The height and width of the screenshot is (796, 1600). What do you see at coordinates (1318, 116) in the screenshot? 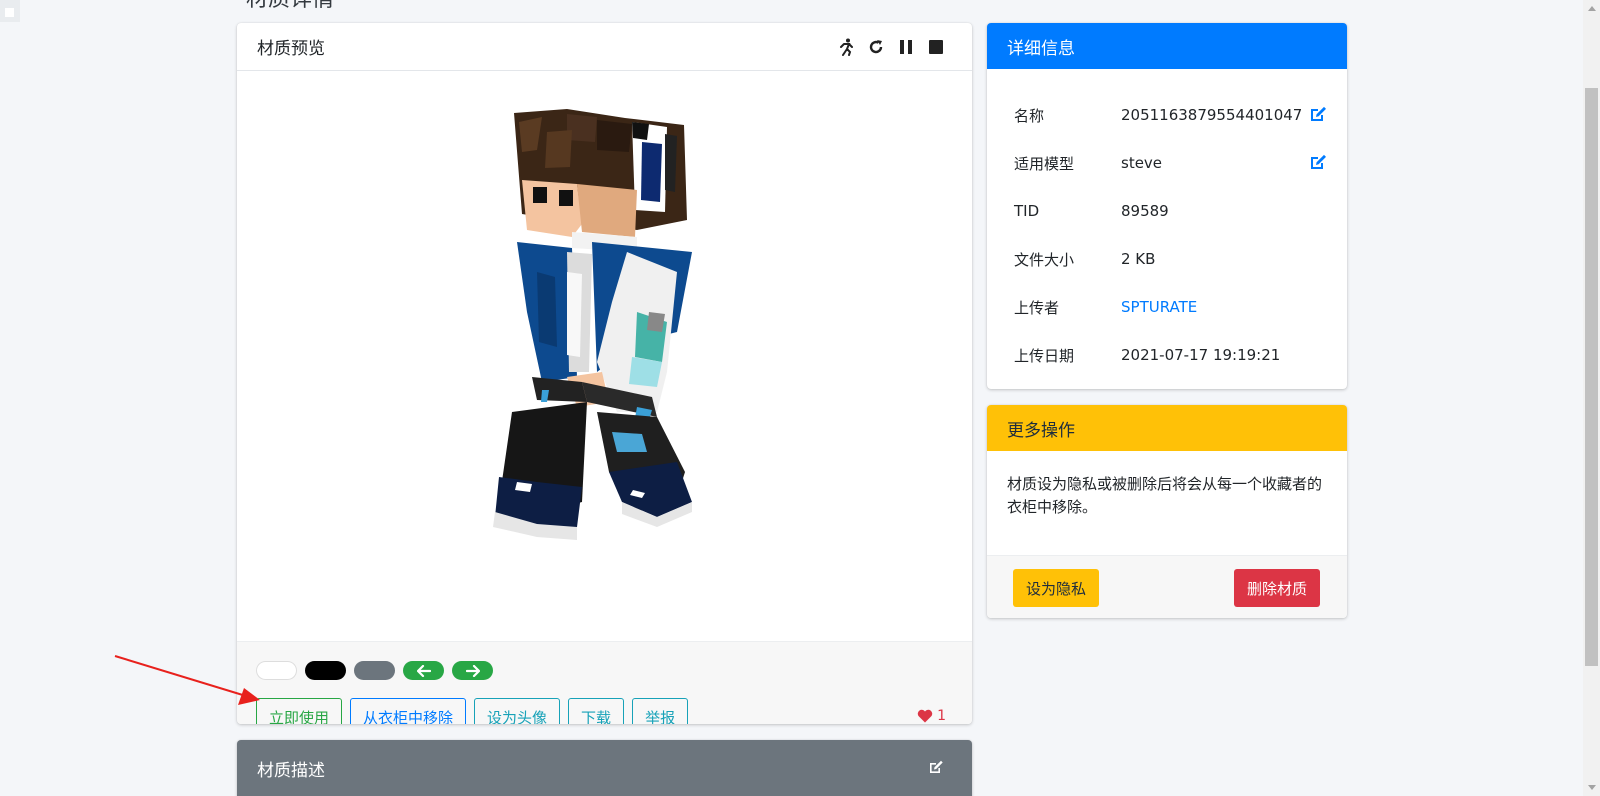
I see `edit-name-icon` at bounding box center [1318, 116].